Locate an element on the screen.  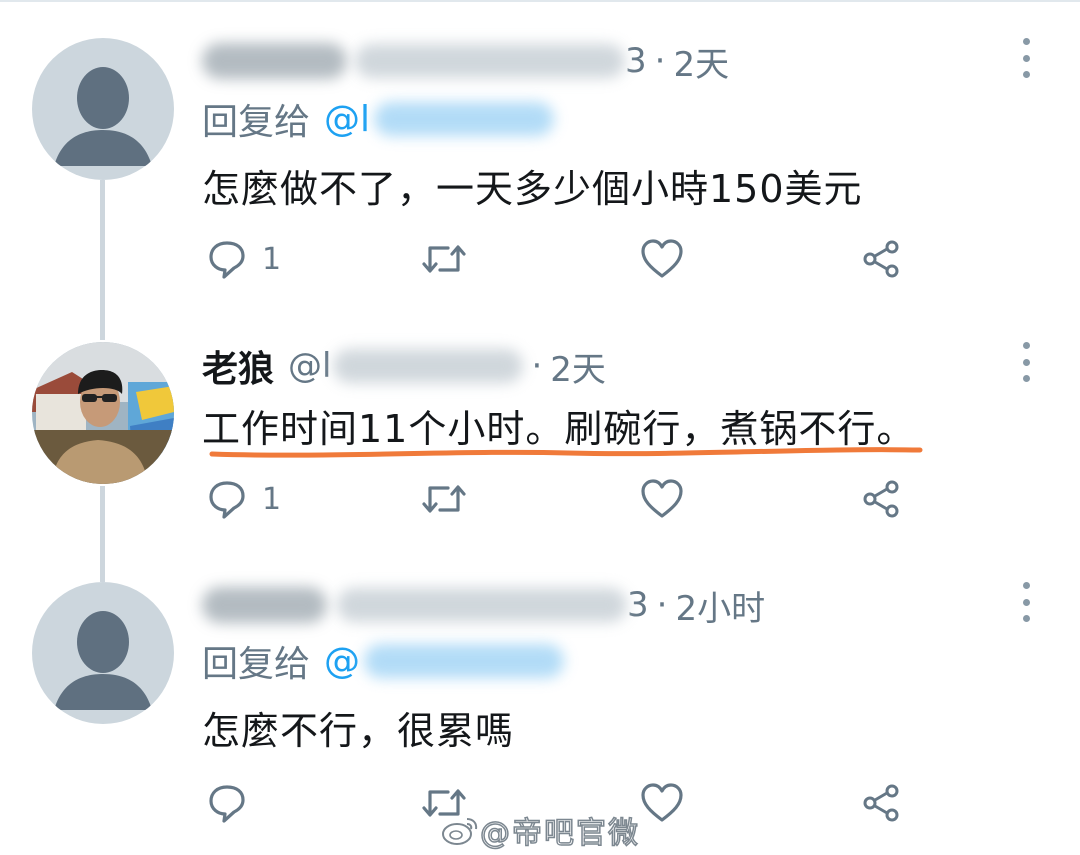
reply-button is located at coordinates (234, 803).